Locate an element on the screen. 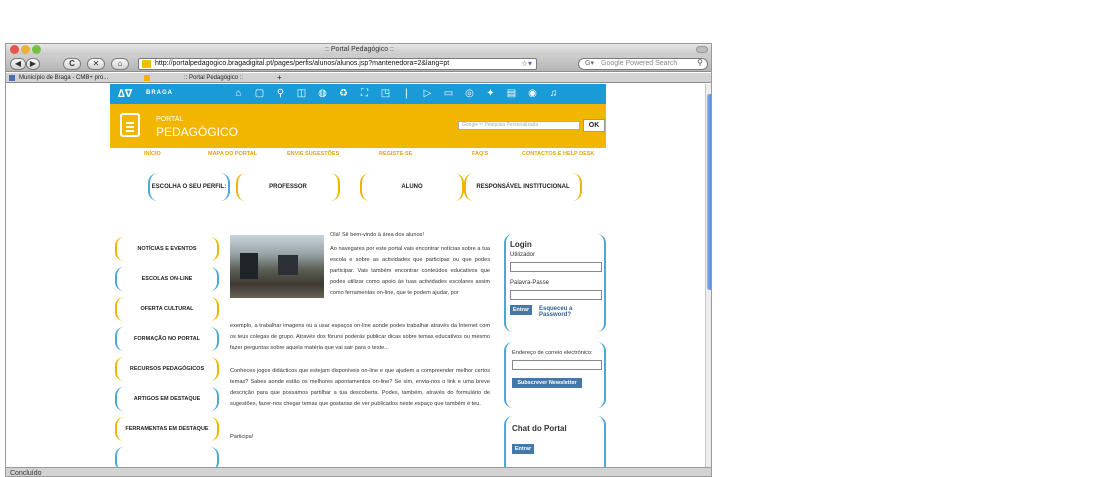  profile-professor-button: PROFESSOR is located at coordinates (288, 187).